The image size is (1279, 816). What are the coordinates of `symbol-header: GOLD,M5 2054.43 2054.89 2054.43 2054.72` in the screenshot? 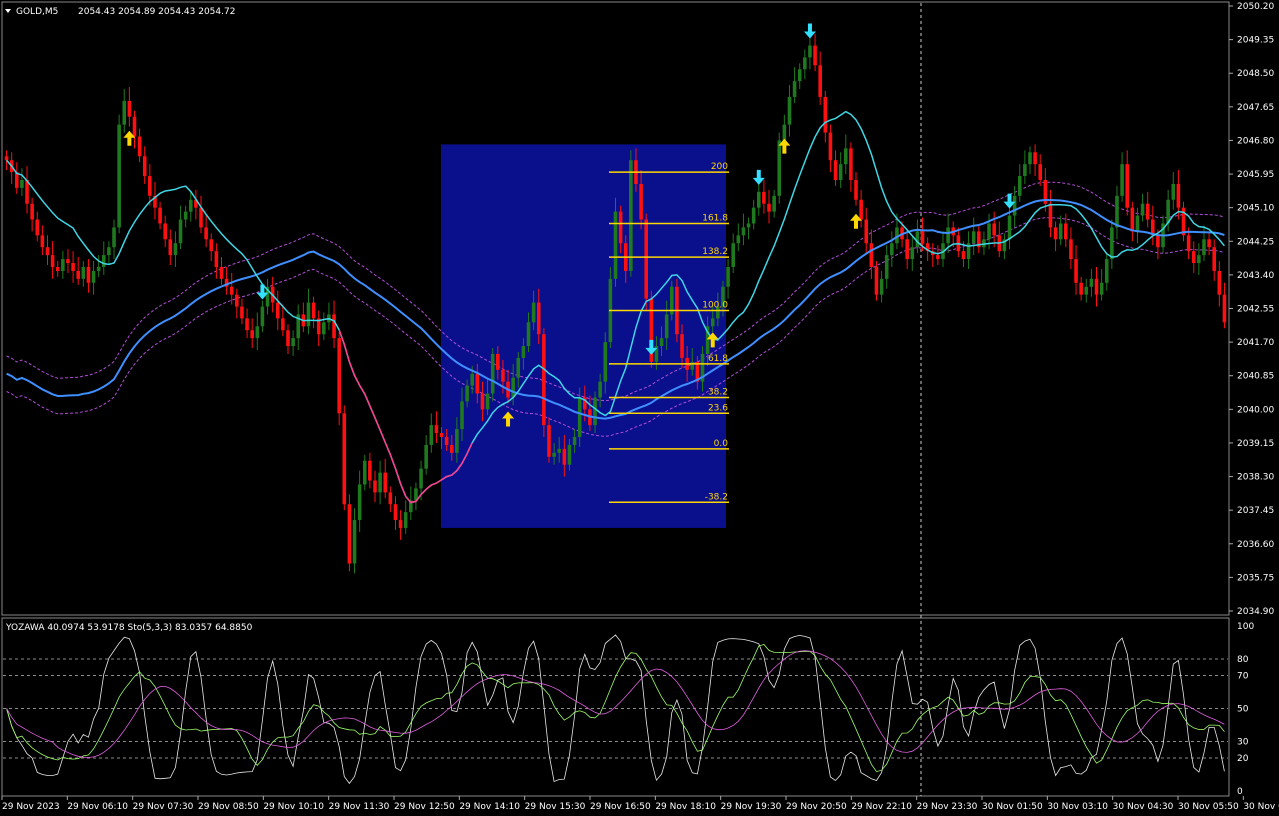 It's located at (120, 12).